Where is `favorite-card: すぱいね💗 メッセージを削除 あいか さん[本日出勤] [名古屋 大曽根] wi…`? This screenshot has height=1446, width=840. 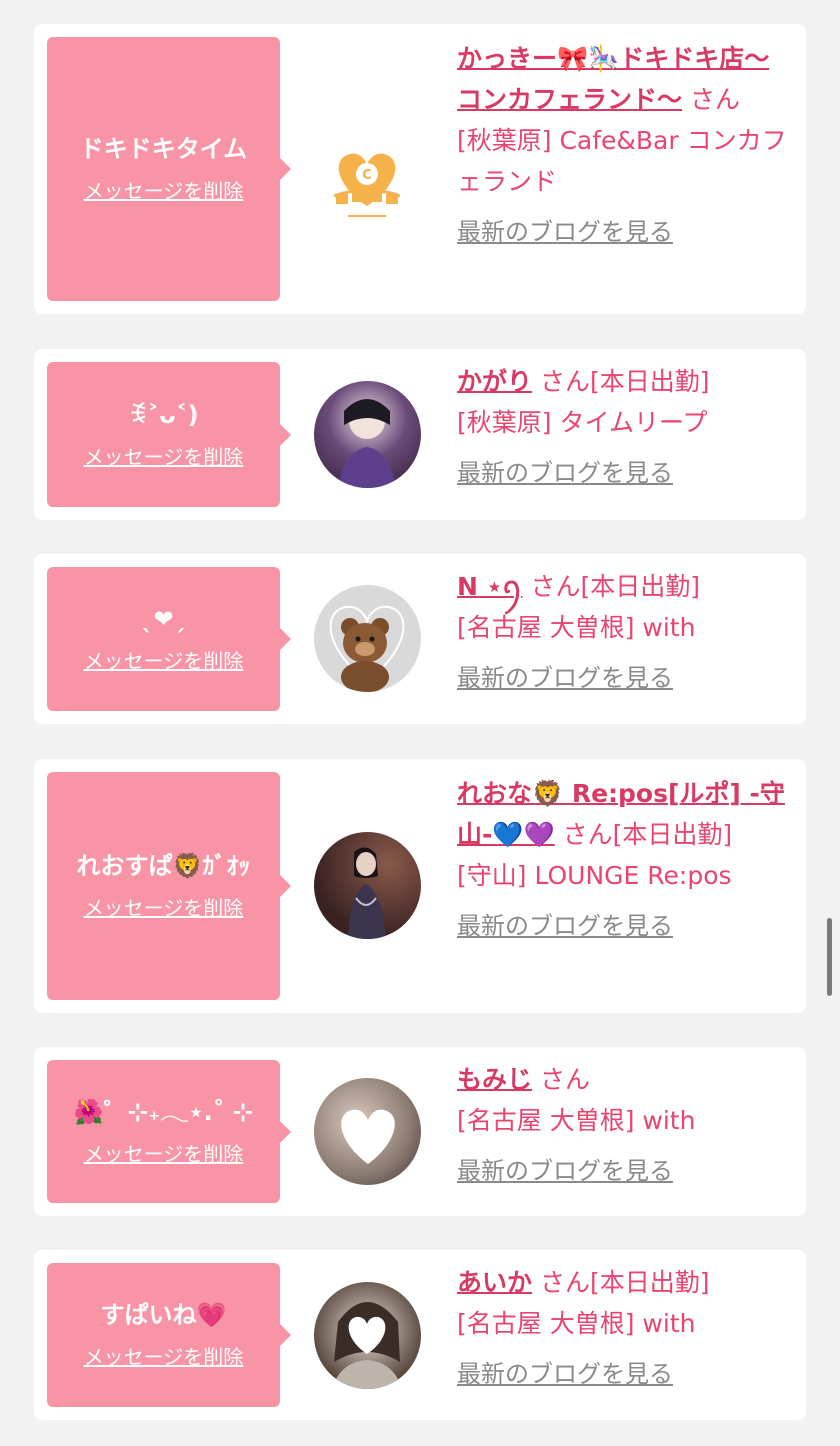 favorite-card: すぱいね💗 メッセージを削除 あいか さん[本日出勤] [名古屋 大曽根] wi… is located at coordinates (420, 1335).